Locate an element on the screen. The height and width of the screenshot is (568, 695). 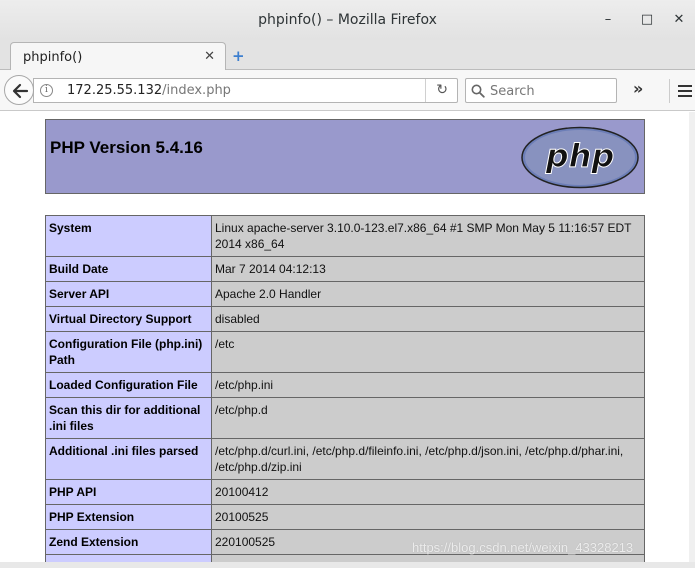
search-placeholder: Search is located at coordinates (512, 91).